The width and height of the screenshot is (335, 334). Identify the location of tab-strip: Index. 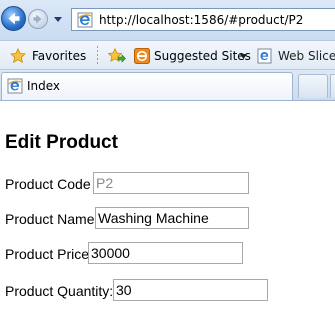
(167, 85).